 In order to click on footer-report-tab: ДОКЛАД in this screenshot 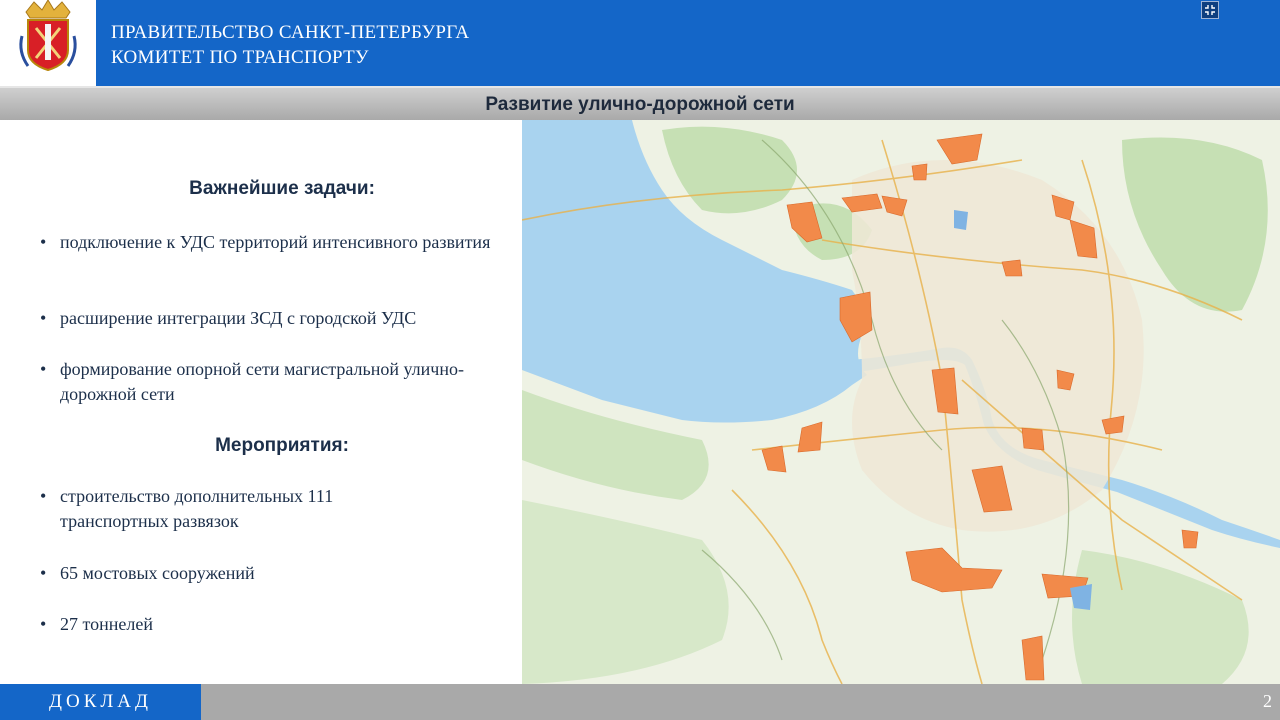, I will do `click(100, 702)`.